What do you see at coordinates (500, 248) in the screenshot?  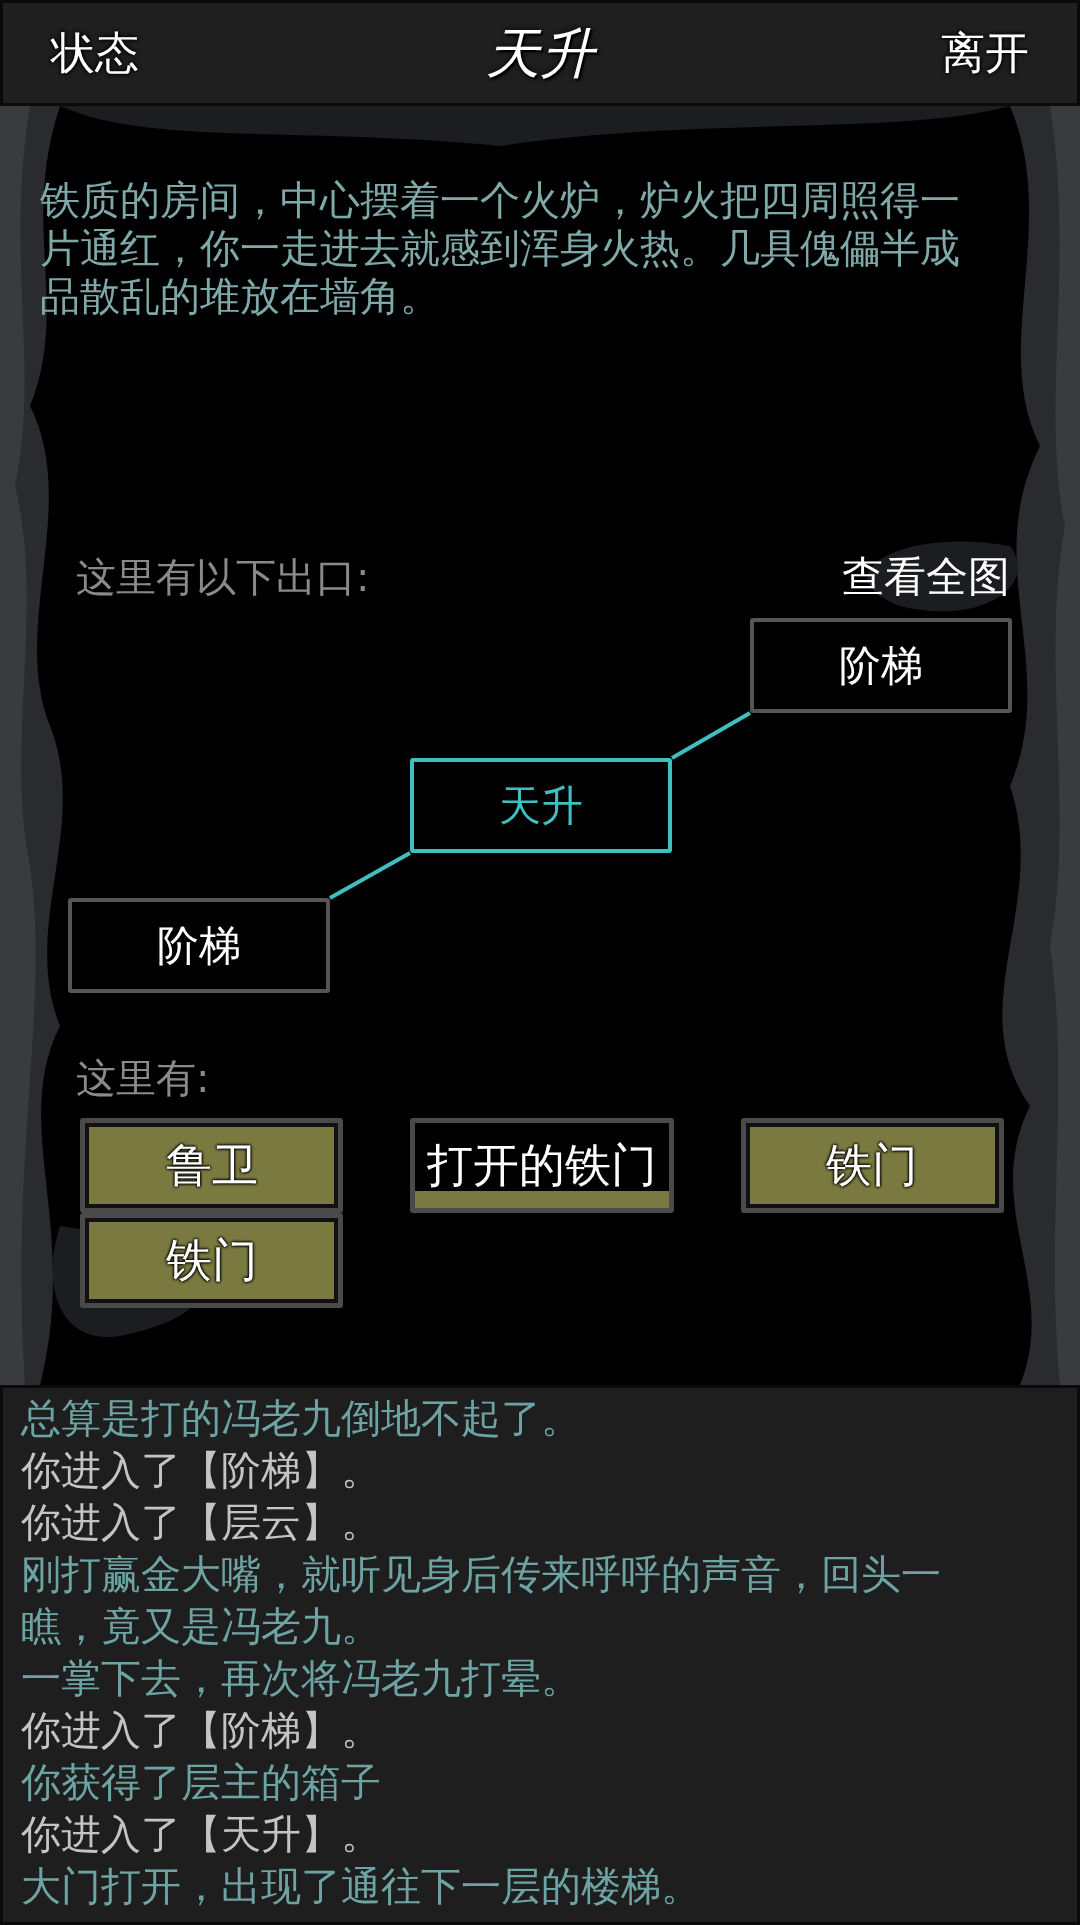 I see `room-description: 铁质的房间，中心摆着一个火炉，炉火把四周照得一片通红，你一走进去就感到浑身火热。几具傀儡半成品散乱的堆放在墙角。` at bounding box center [500, 248].